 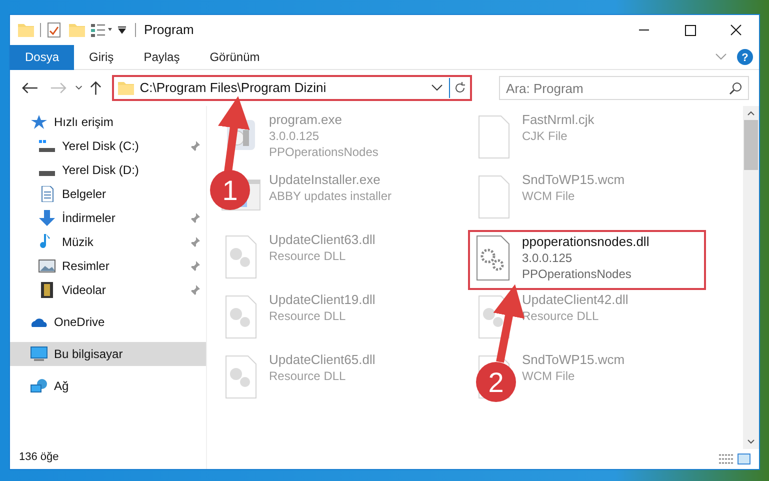 I want to click on download-arrow-icon, so click(x=47, y=218).